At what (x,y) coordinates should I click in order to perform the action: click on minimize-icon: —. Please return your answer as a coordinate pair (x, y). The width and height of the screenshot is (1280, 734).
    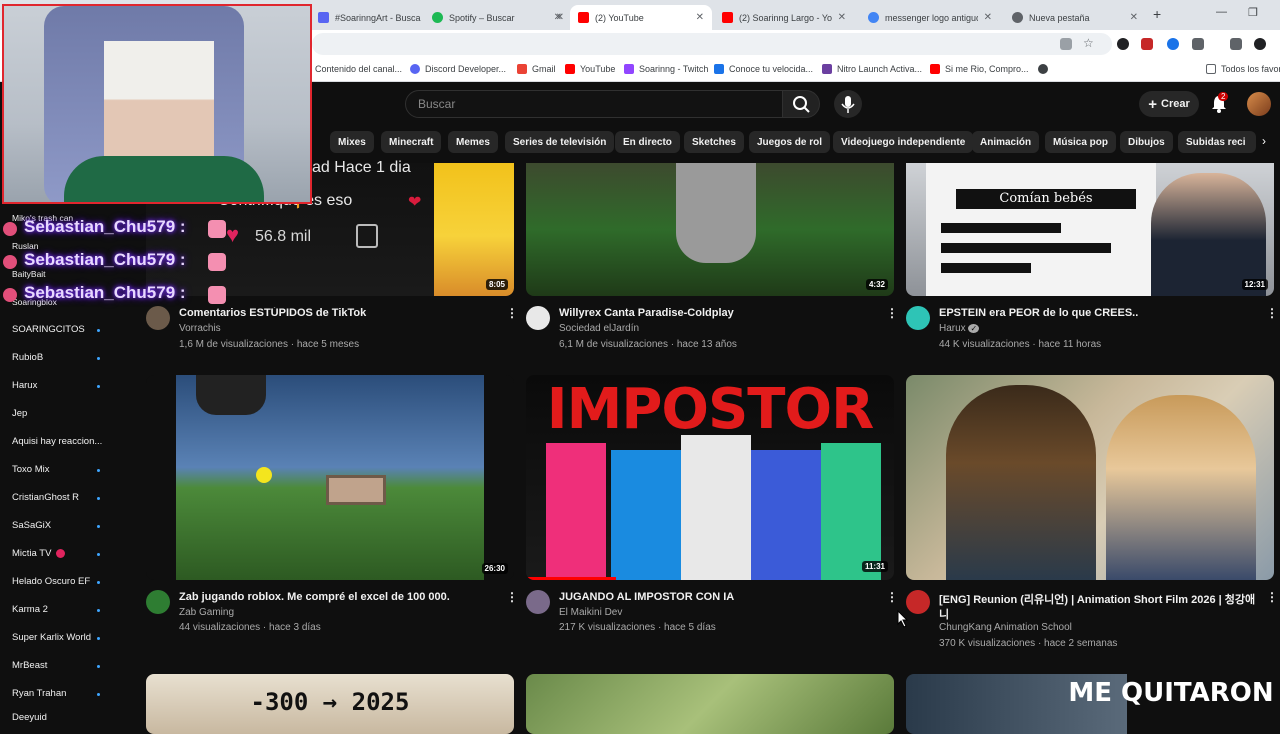
    Looking at the image, I should click on (1221, 12).